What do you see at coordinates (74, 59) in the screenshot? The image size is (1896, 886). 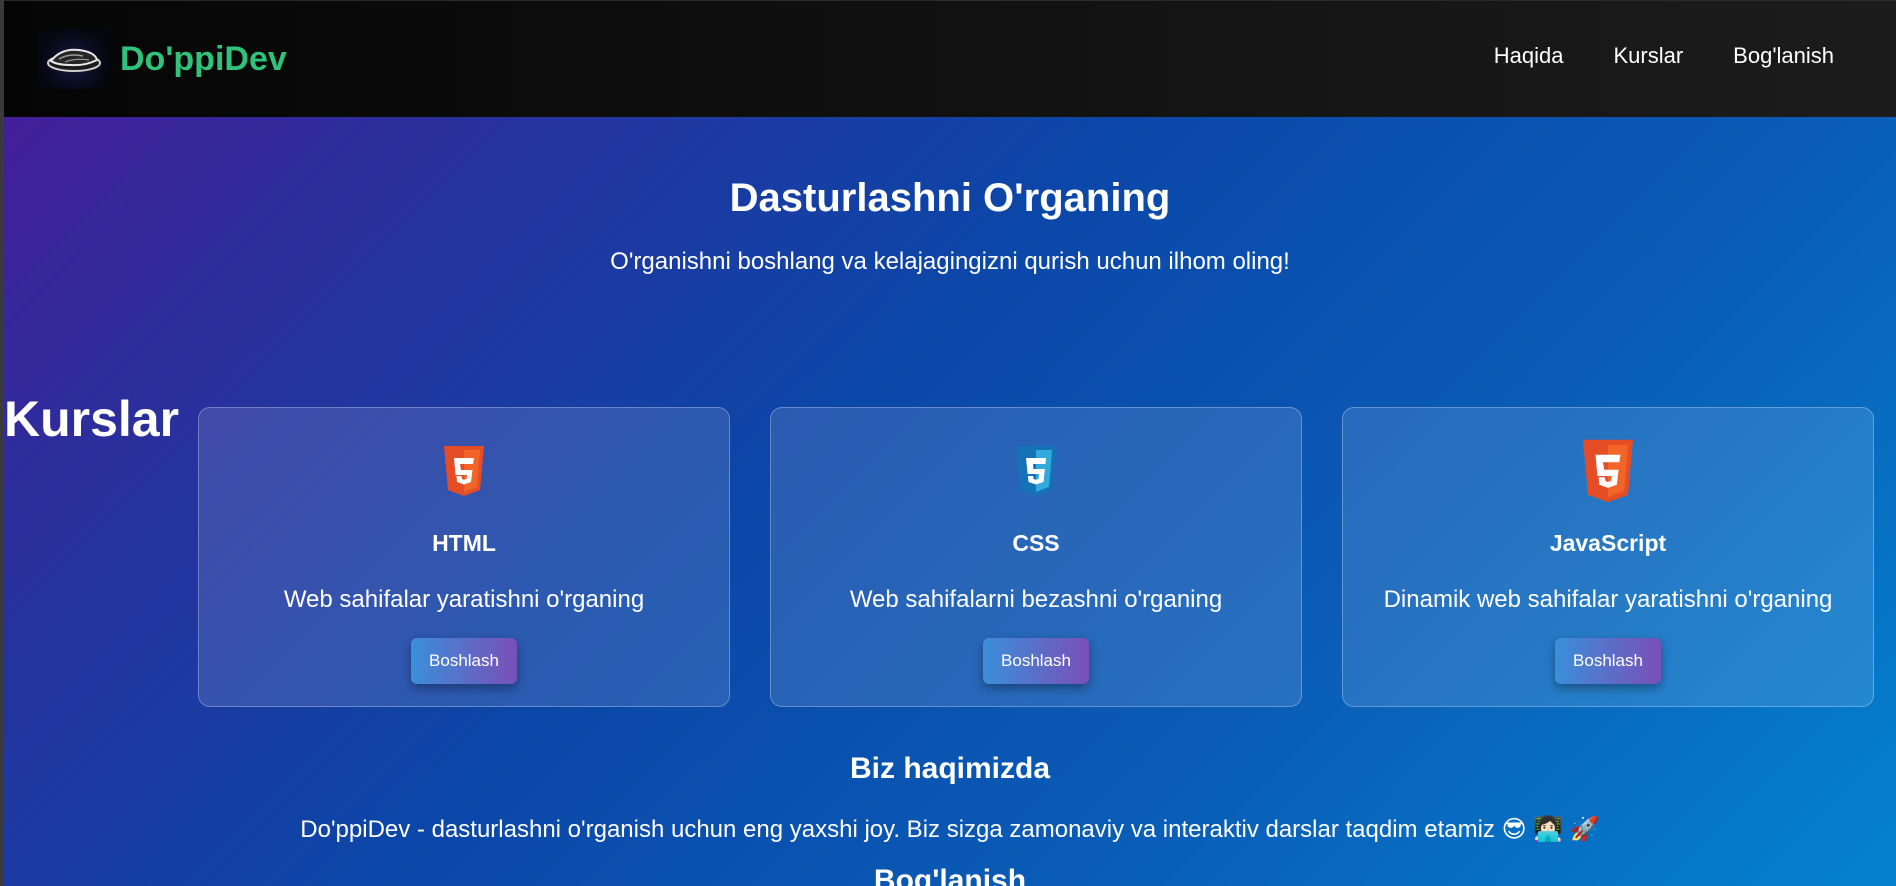 I see `doppi-hat-icon` at bounding box center [74, 59].